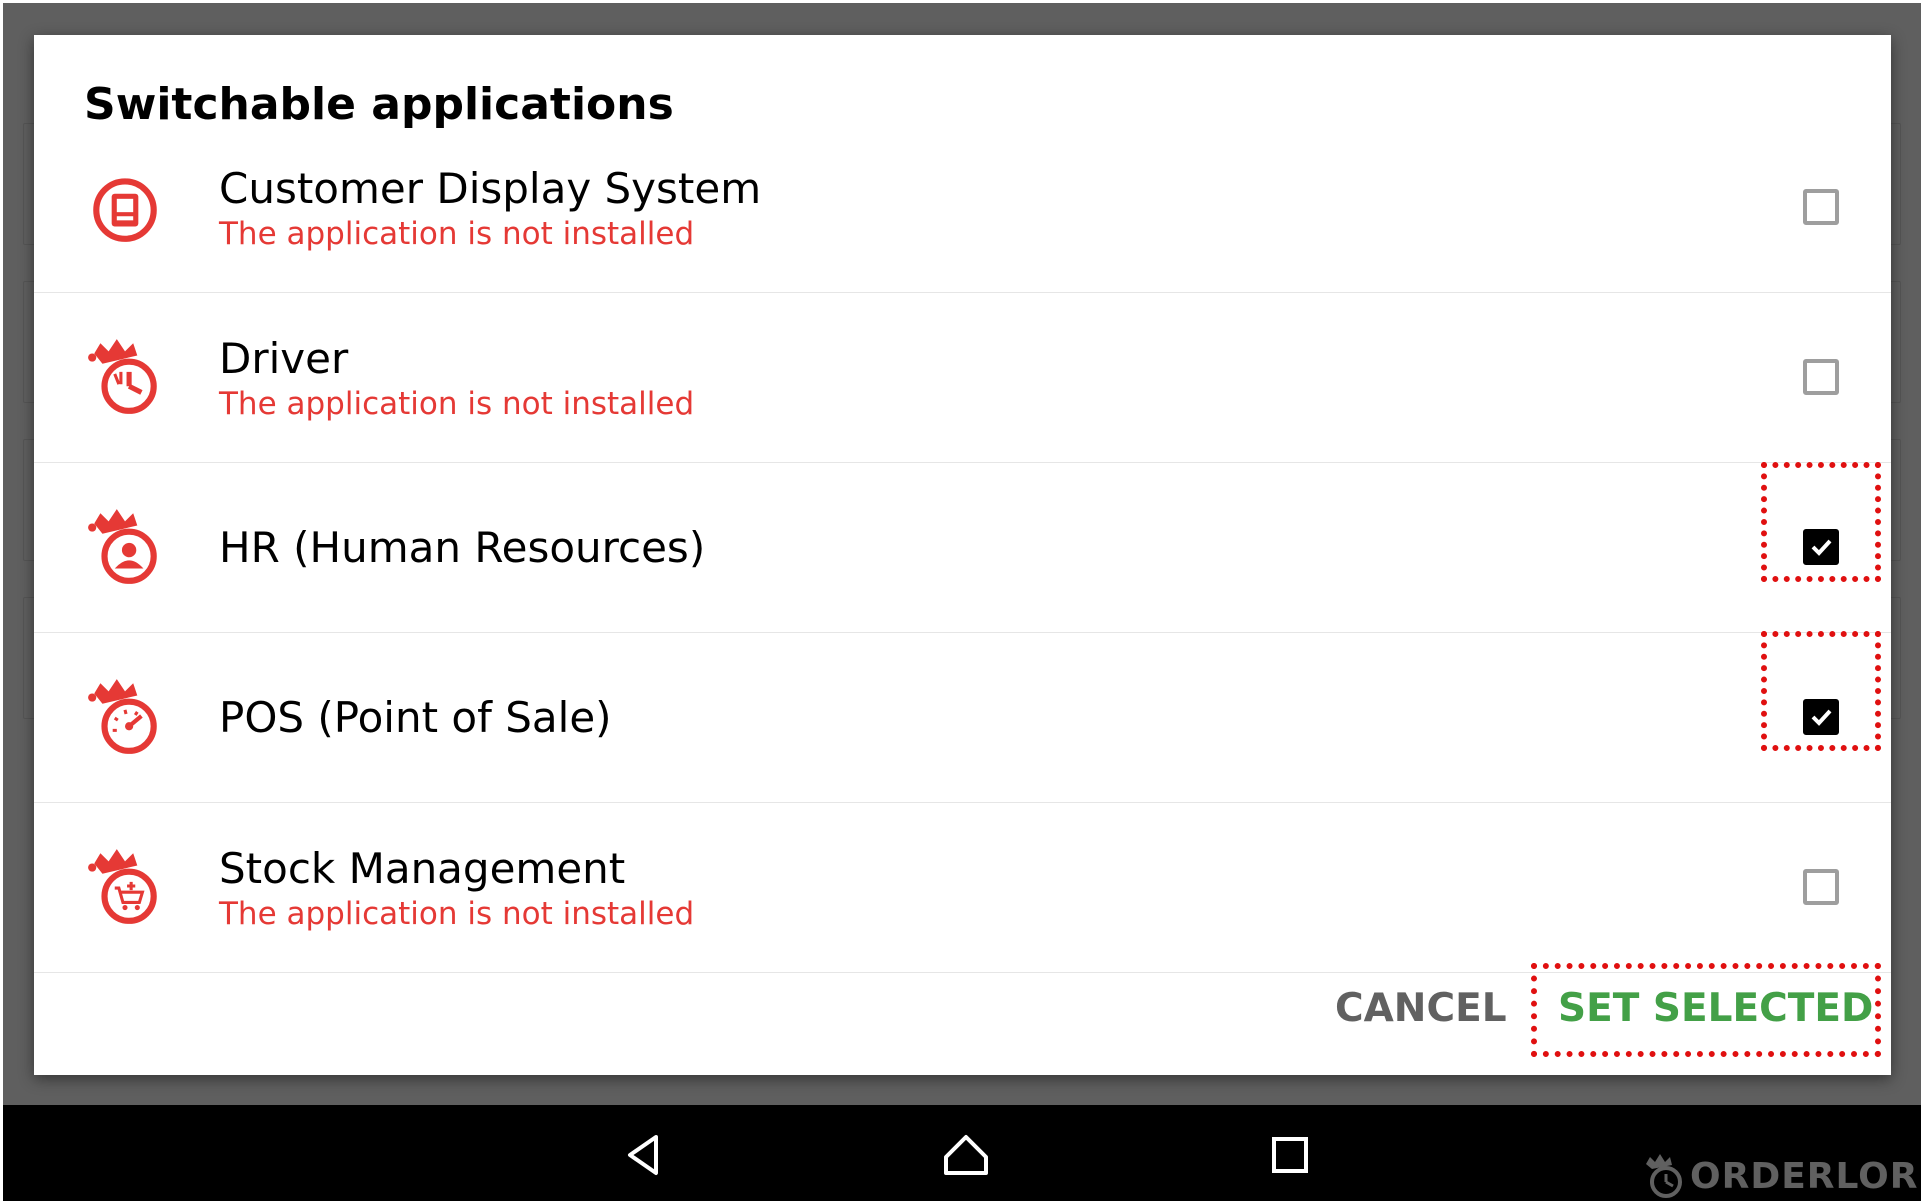  I want to click on orderlord-logo-icon, so click(1664, 1176).